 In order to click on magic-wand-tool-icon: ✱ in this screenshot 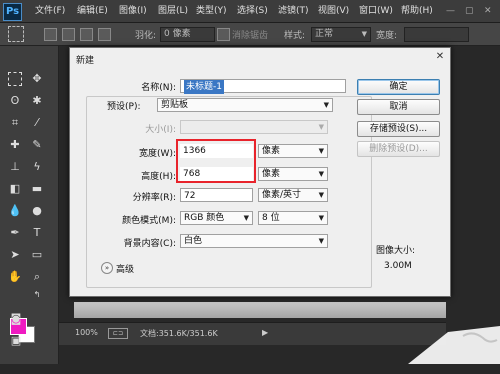, I will do `click(37, 101)`.